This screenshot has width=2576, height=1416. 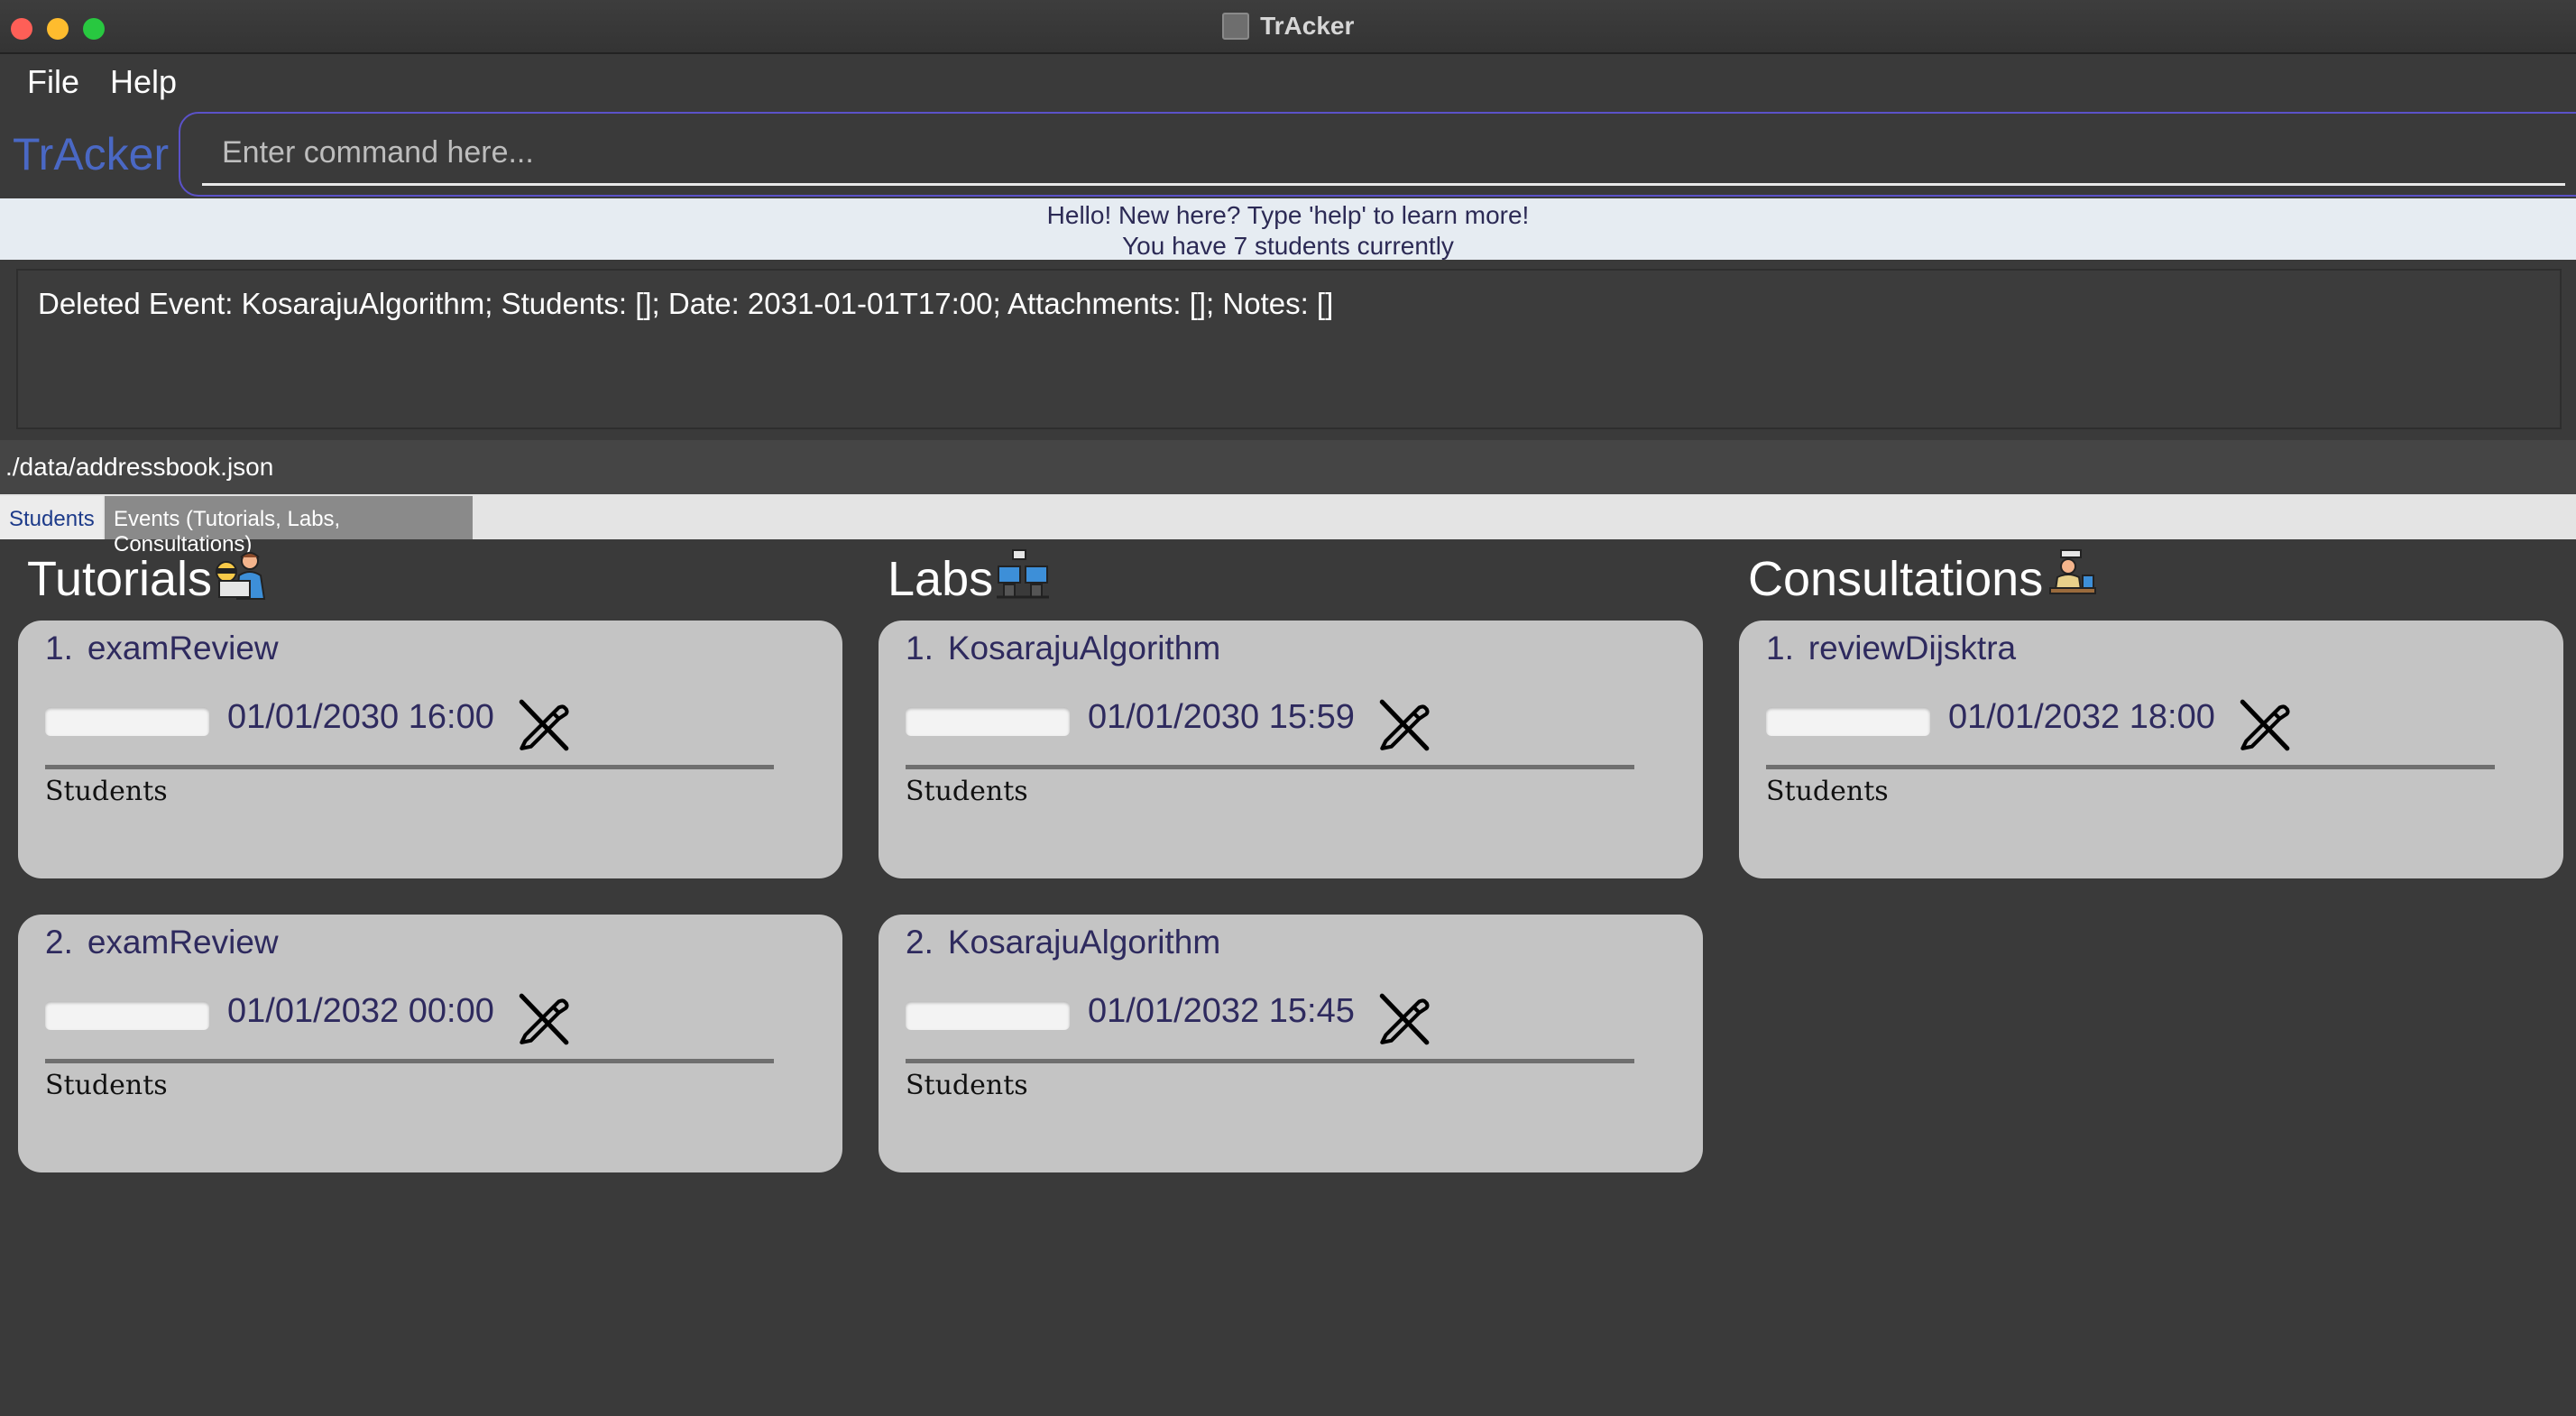 I want to click on menu-help: Help, so click(x=143, y=82).